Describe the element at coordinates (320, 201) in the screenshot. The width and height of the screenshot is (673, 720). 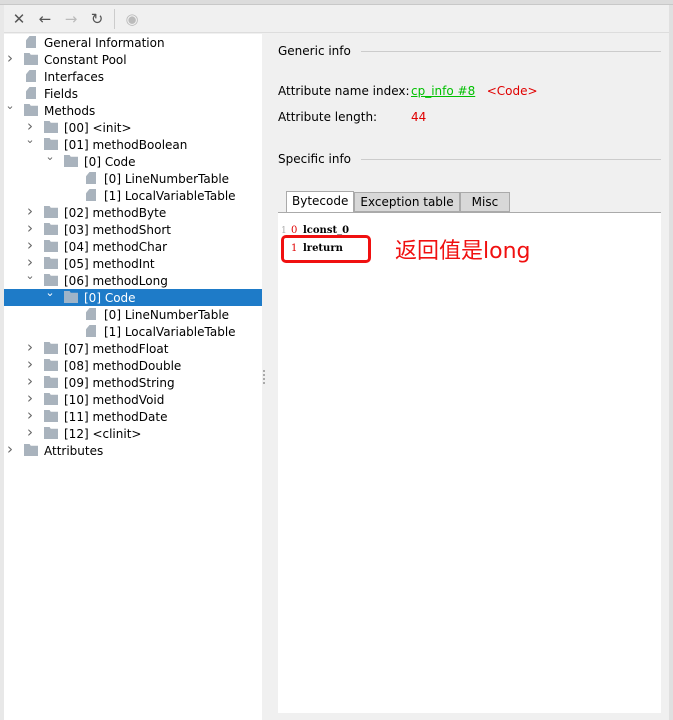
I see `tab-bytecode: Bytecode` at that location.